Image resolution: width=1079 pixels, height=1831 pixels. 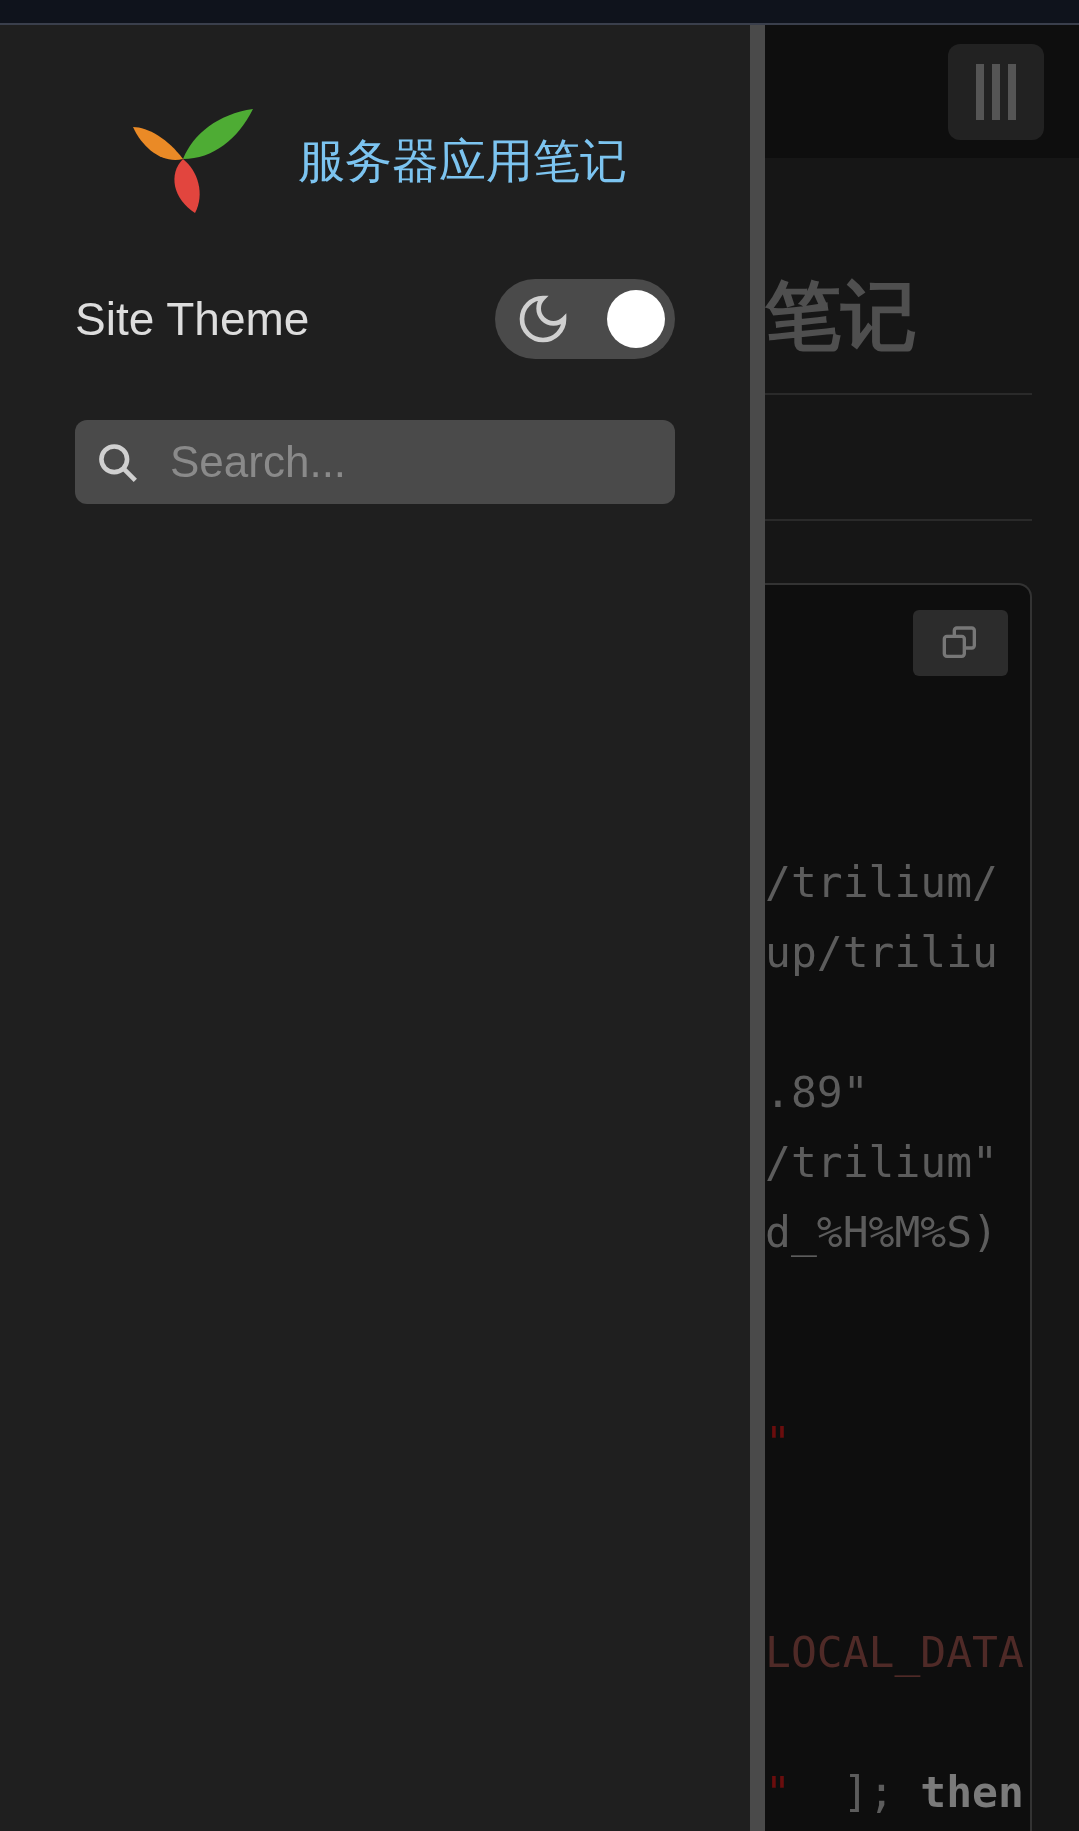 What do you see at coordinates (971, 1792) in the screenshot?
I see `code-text: then` at bounding box center [971, 1792].